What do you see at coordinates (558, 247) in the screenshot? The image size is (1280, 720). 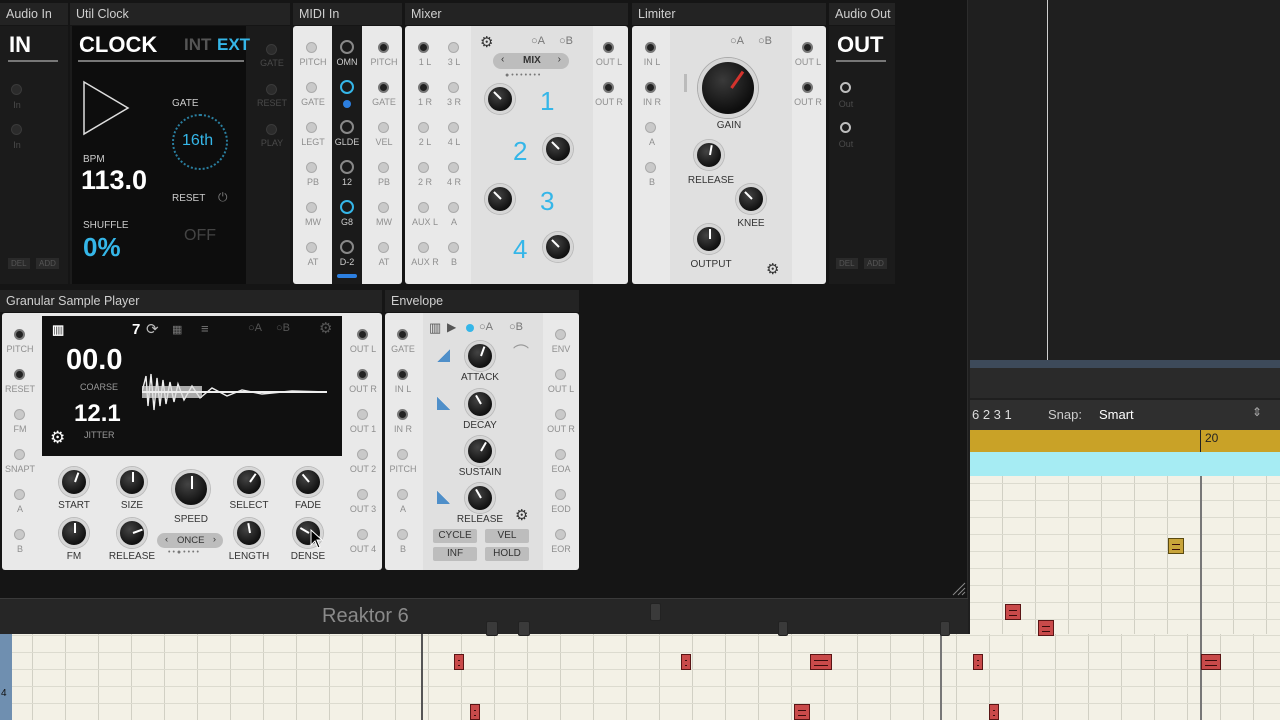 I see `channel-4-knob` at bounding box center [558, 247].